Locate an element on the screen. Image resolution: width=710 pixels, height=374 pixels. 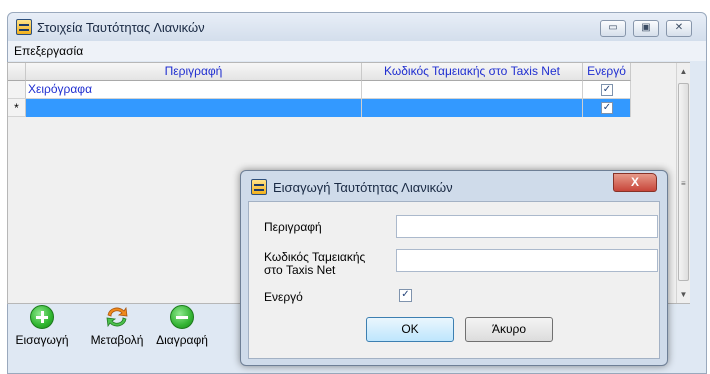
description-input is located at coordinates (527, 226).